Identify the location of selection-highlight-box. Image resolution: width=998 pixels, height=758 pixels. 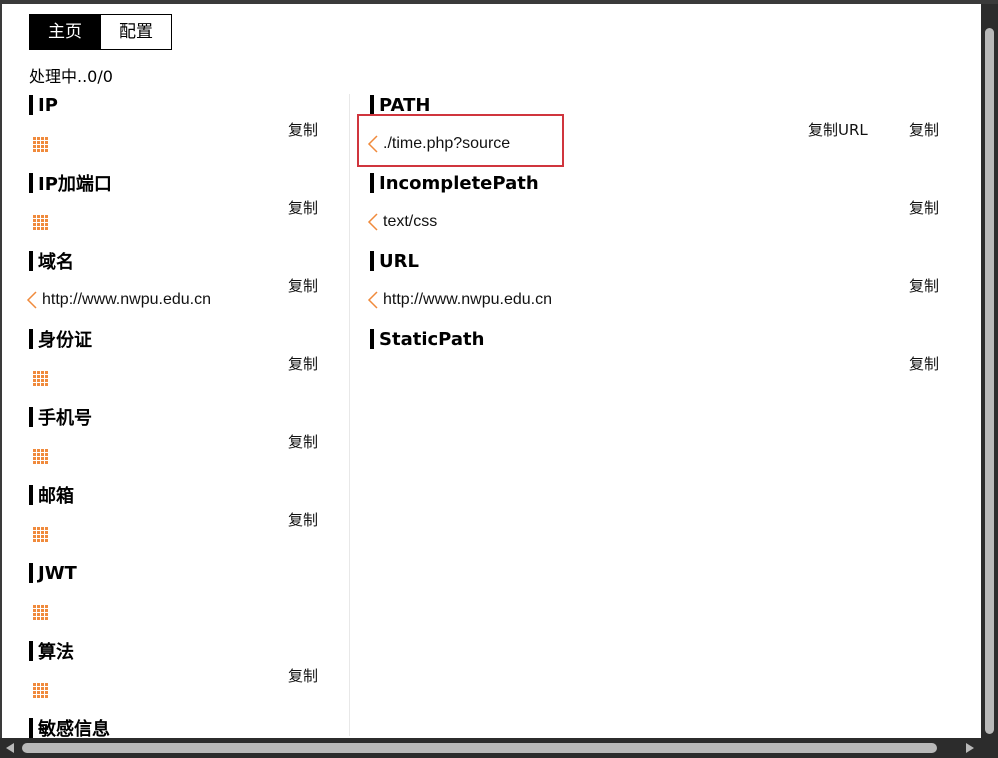
(460, 140).